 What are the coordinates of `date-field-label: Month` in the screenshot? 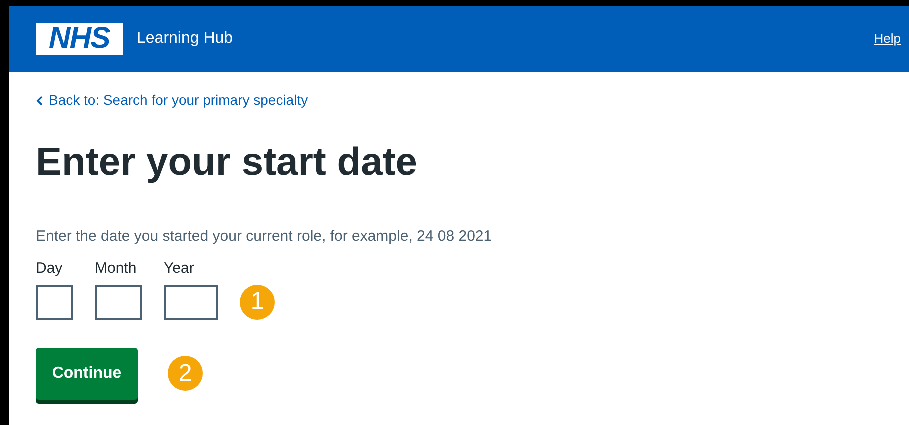 It's located at (116, 269).